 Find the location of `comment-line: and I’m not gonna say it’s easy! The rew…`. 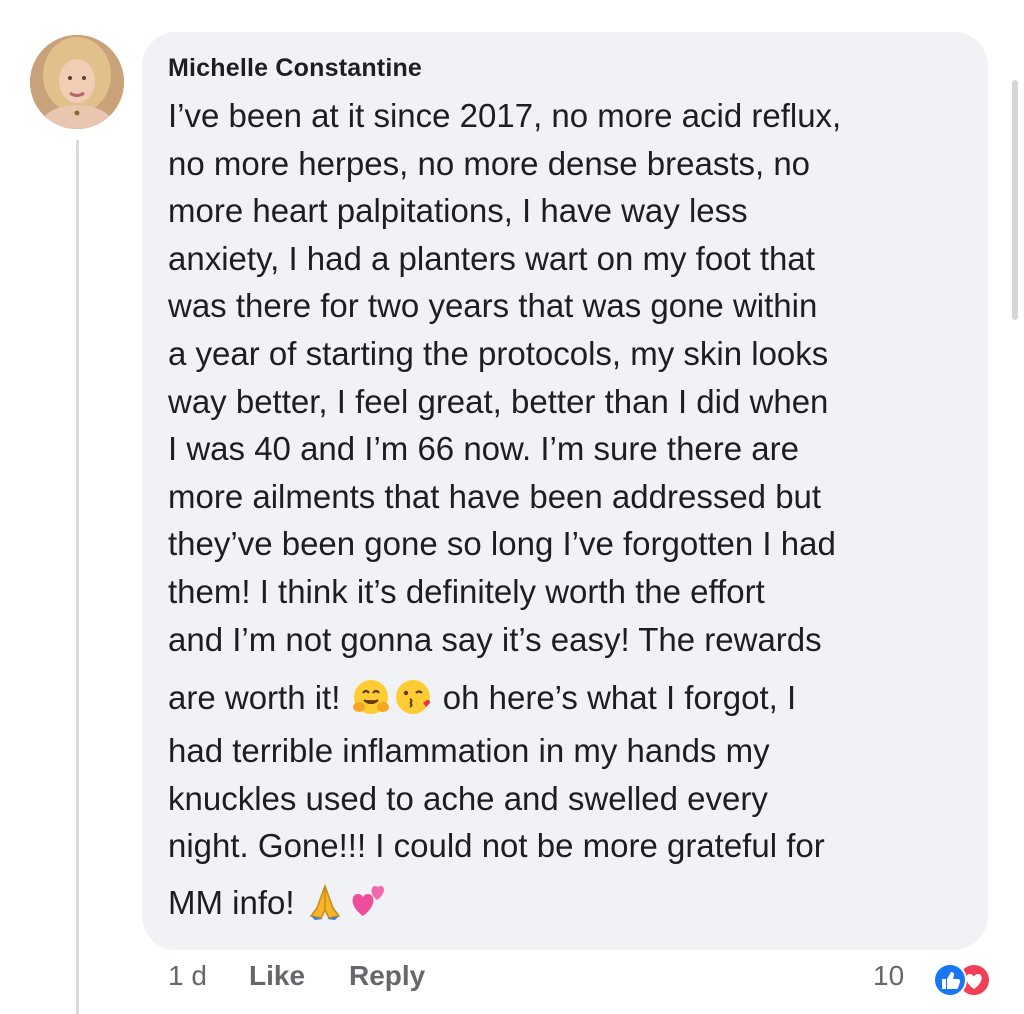

comment-line: and I’m not gonna say it’s easy! The rew… is located at coordinates (495, 639).